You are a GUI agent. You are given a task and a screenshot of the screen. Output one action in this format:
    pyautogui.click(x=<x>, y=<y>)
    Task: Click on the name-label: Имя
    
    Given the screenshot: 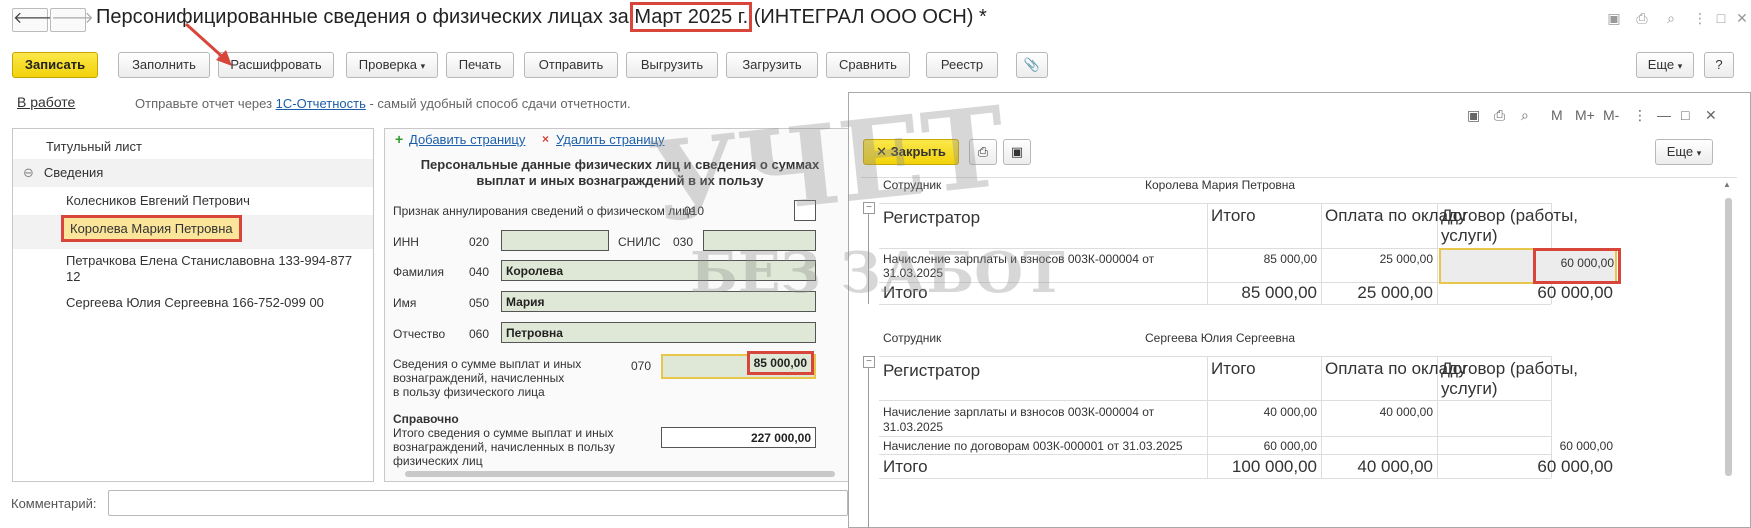 What is the action you would take?
    pyautogui.click(x=405, y=303)
    